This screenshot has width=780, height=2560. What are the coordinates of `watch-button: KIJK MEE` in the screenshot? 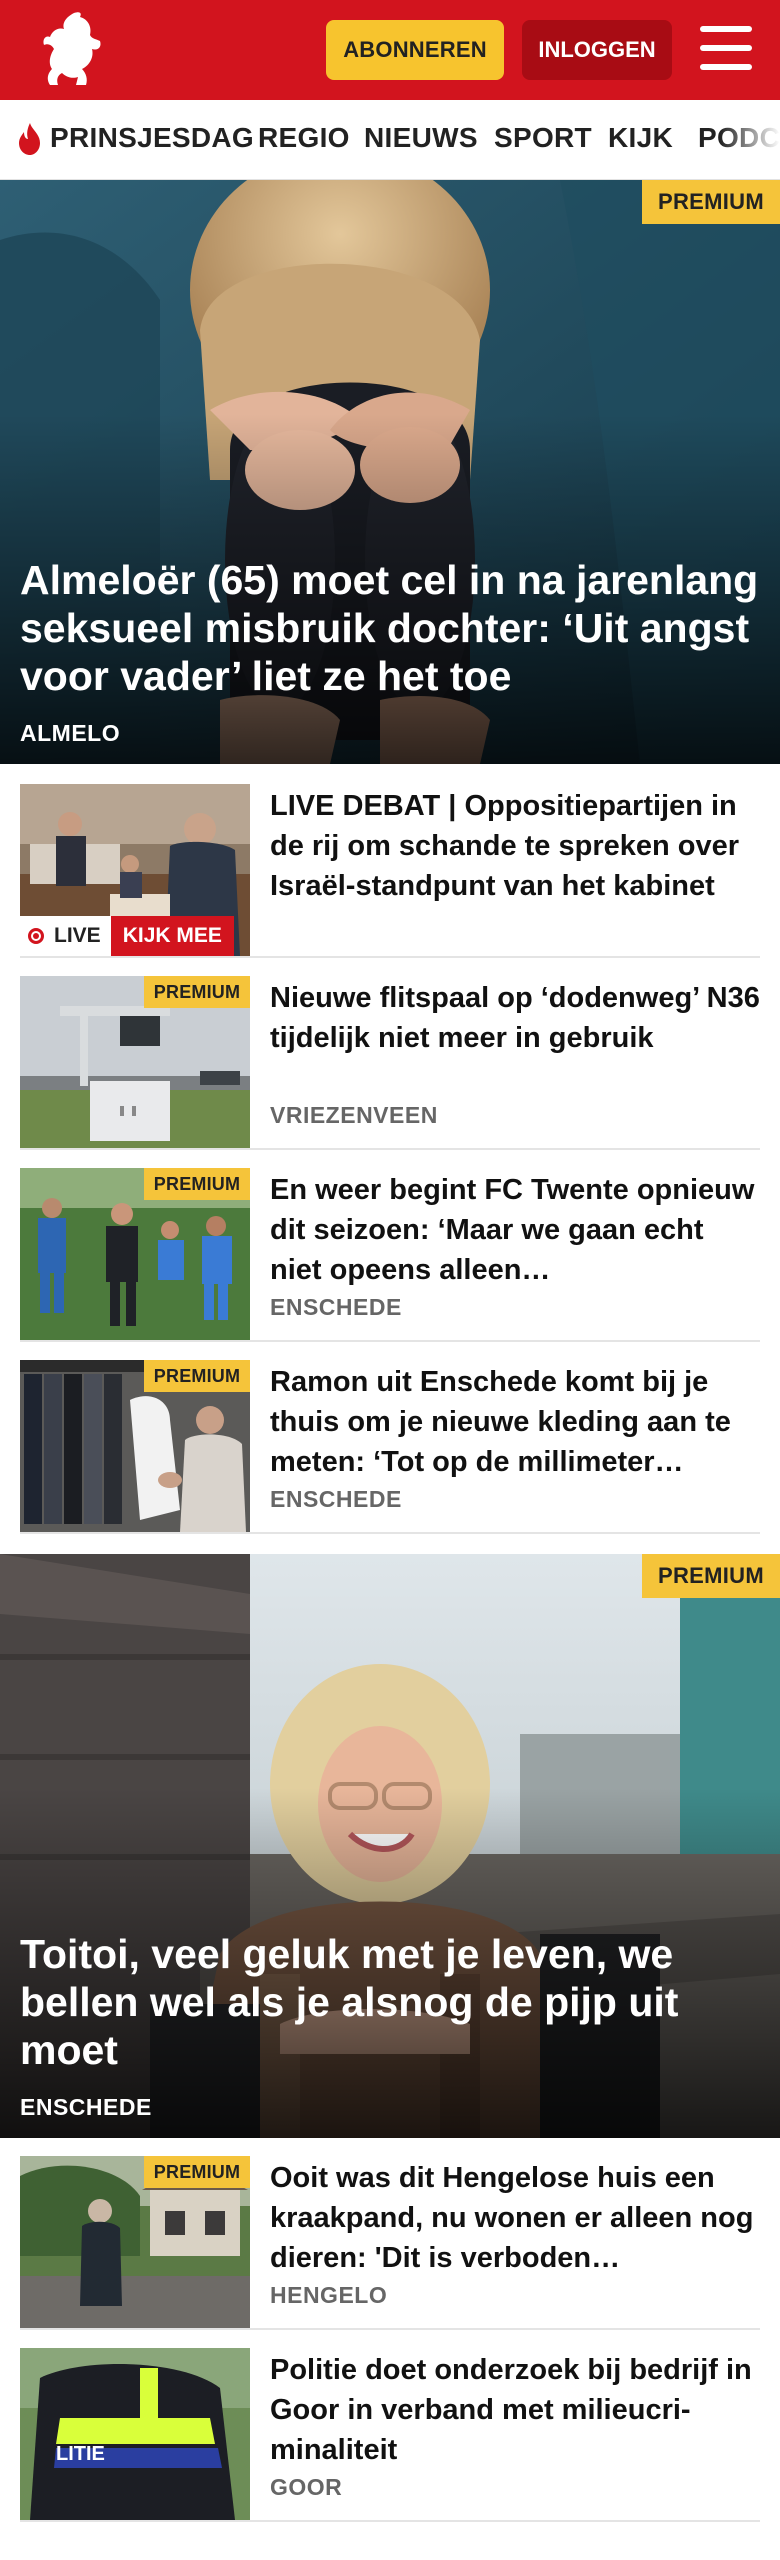 It's located at (172, 936).